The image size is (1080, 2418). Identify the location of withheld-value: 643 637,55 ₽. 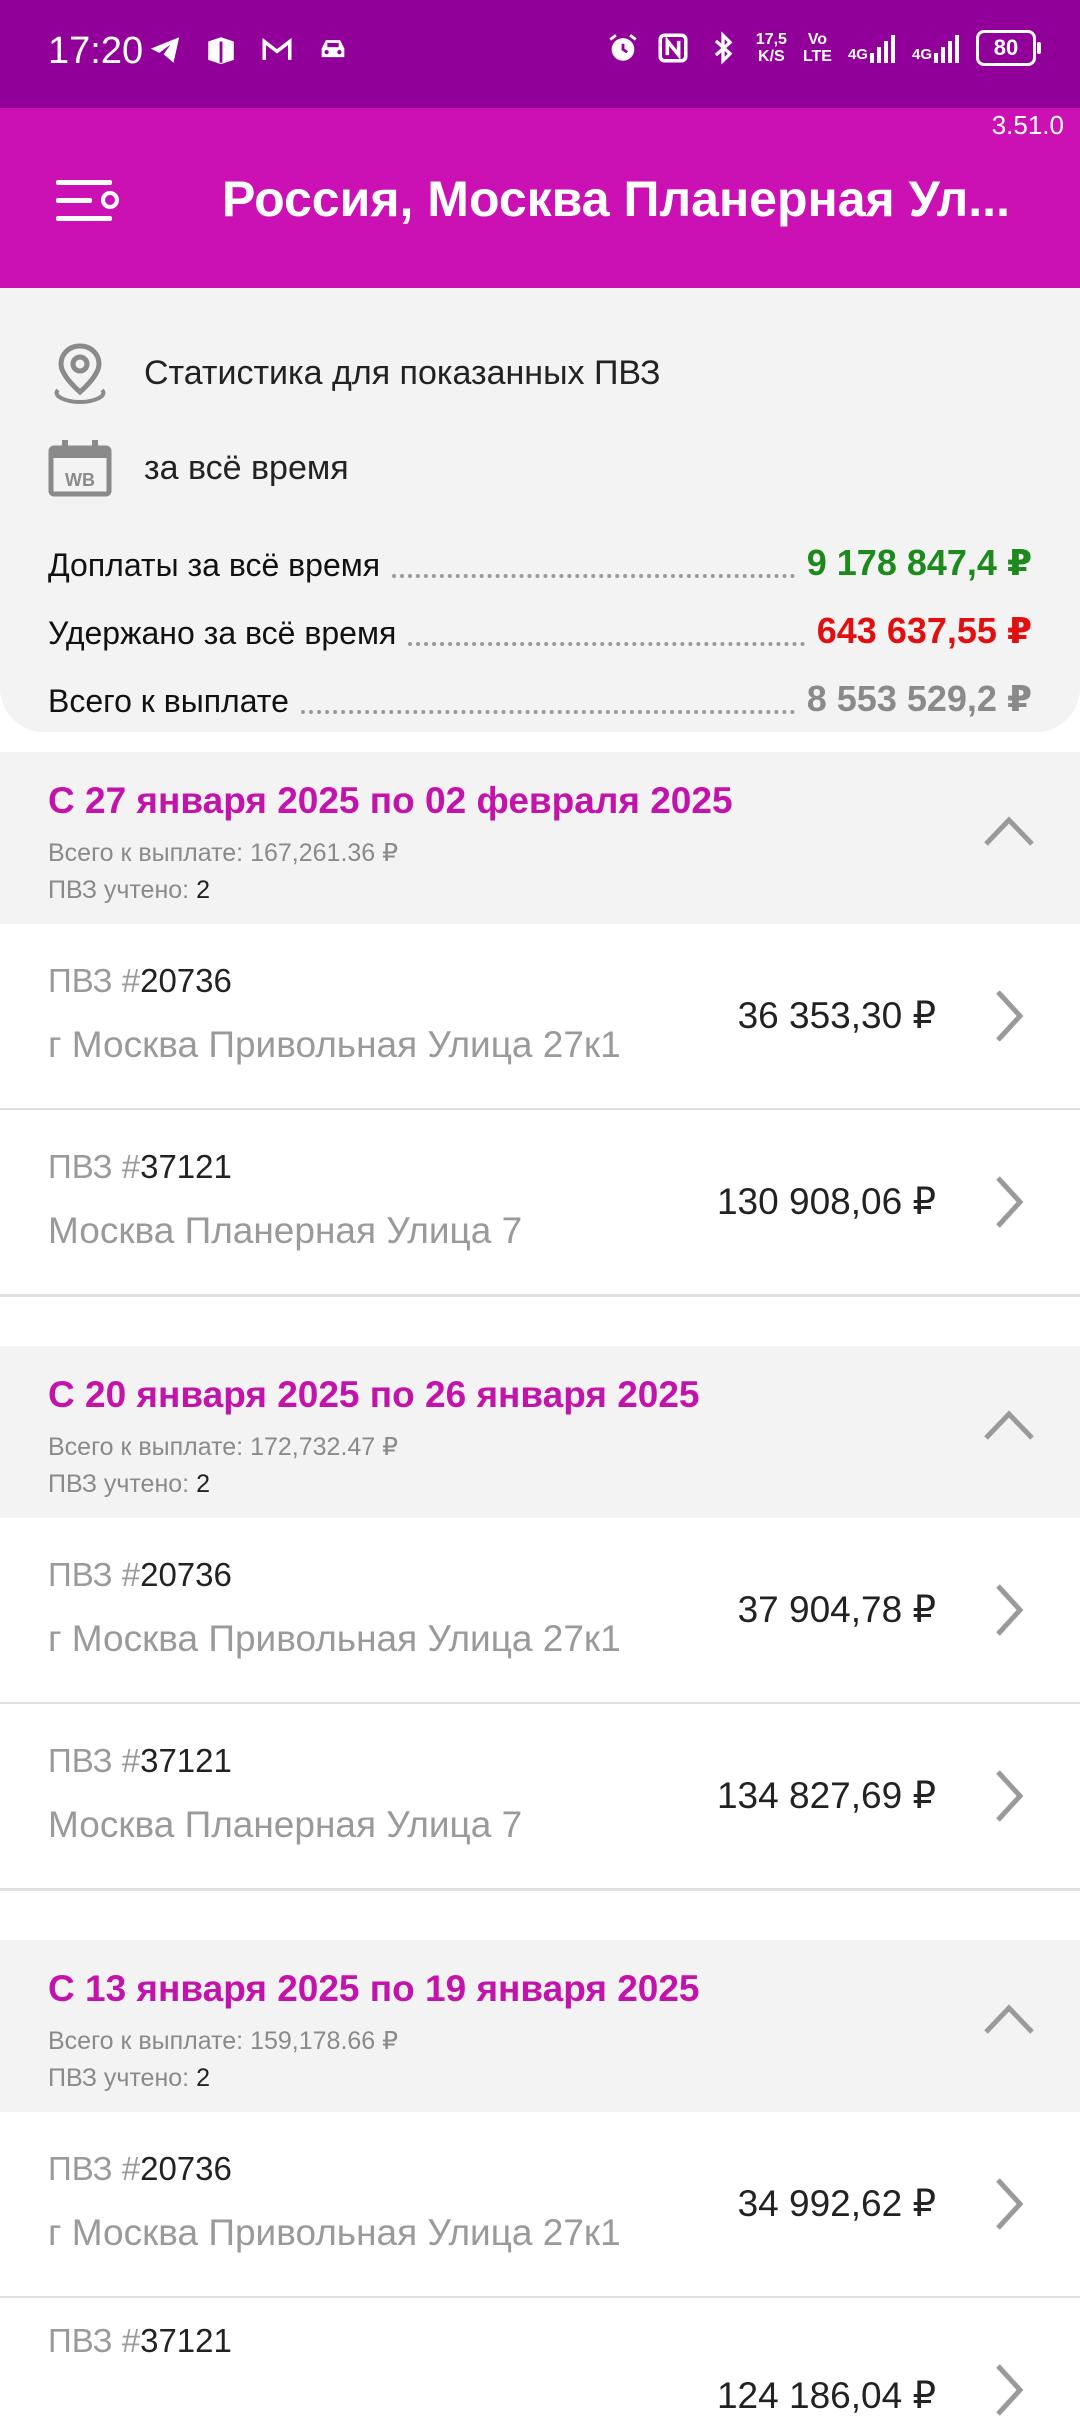
(924, 630).